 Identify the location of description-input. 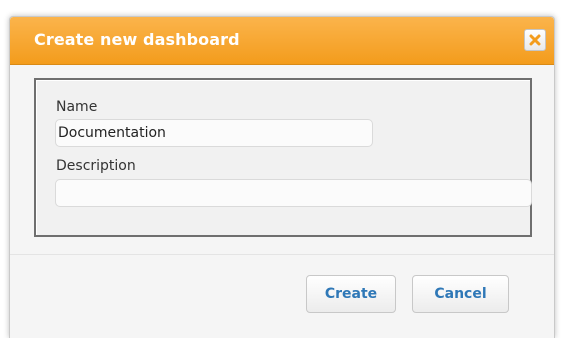
(293, 193).